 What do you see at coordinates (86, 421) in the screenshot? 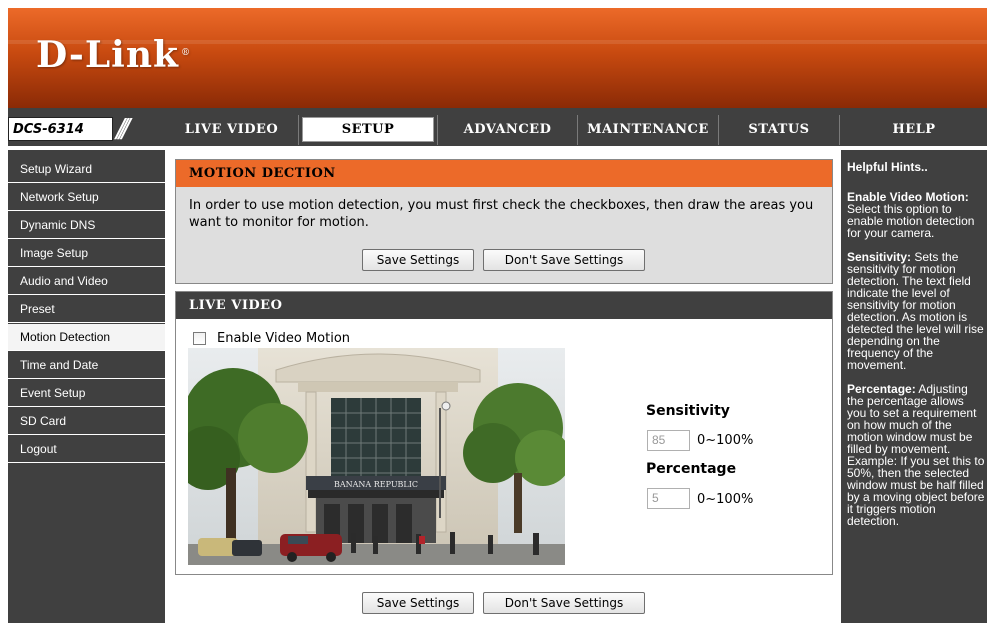
I see `sidebar-item-sd-card: SD Card` at bounding box center [86, 421].